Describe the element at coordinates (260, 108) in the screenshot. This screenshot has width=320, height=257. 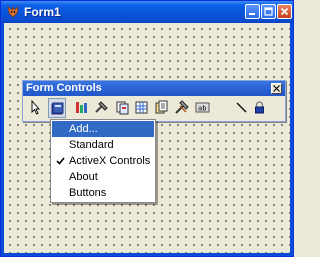
I see `lock-icon` at that location.